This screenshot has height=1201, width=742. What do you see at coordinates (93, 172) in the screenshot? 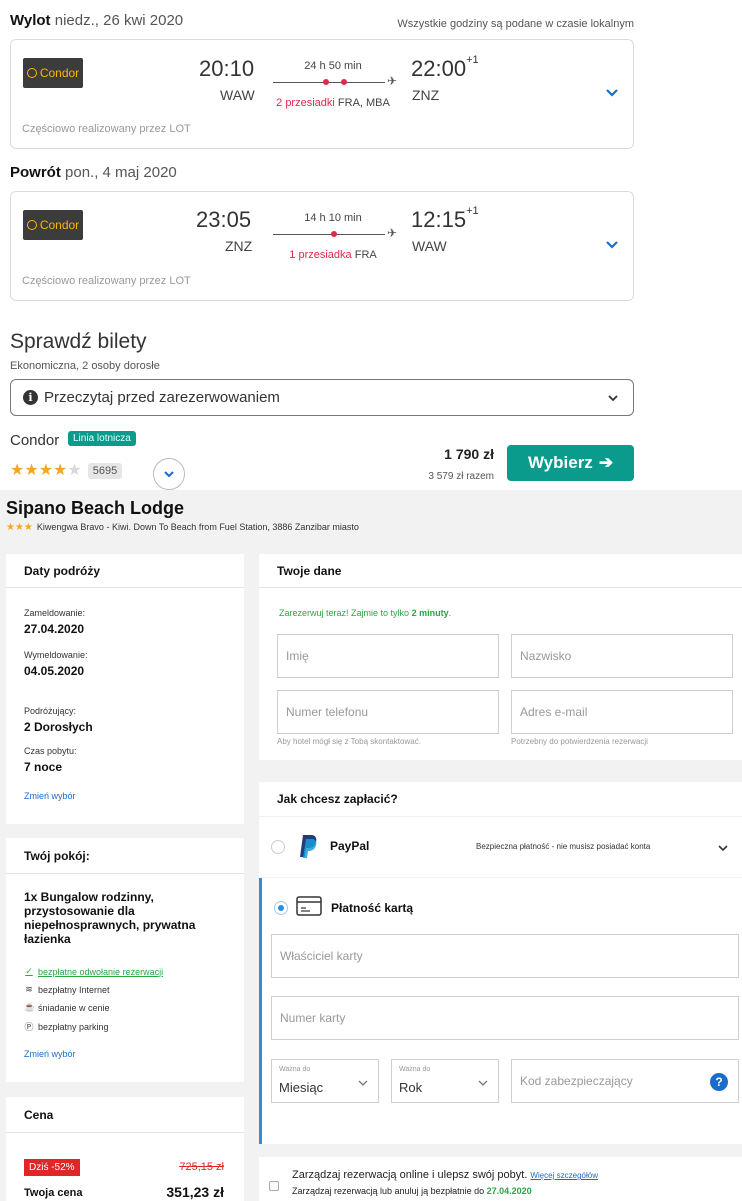
I see `inbound-title: Powrót pon., 4 maj 2020` at bounding box center [93, 172].